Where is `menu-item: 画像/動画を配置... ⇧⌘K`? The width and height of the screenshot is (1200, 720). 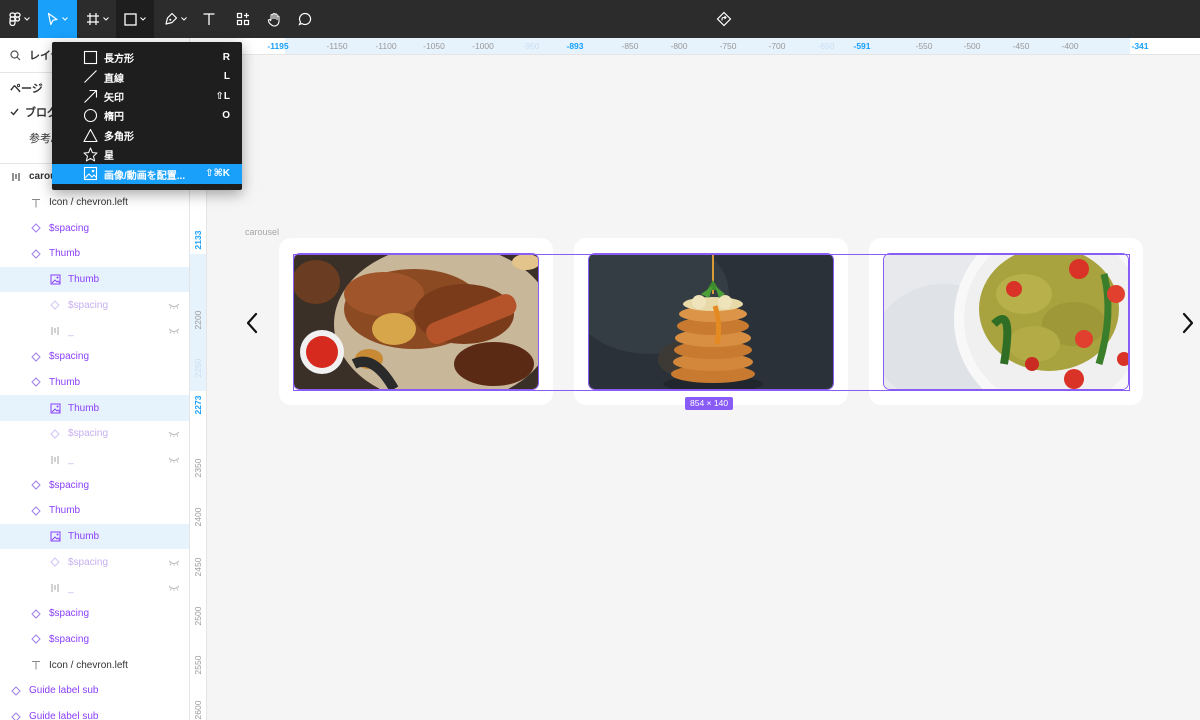 menu-item: 画像/動画を配置... ⇧⌘K is located at coordinates (147, 174).